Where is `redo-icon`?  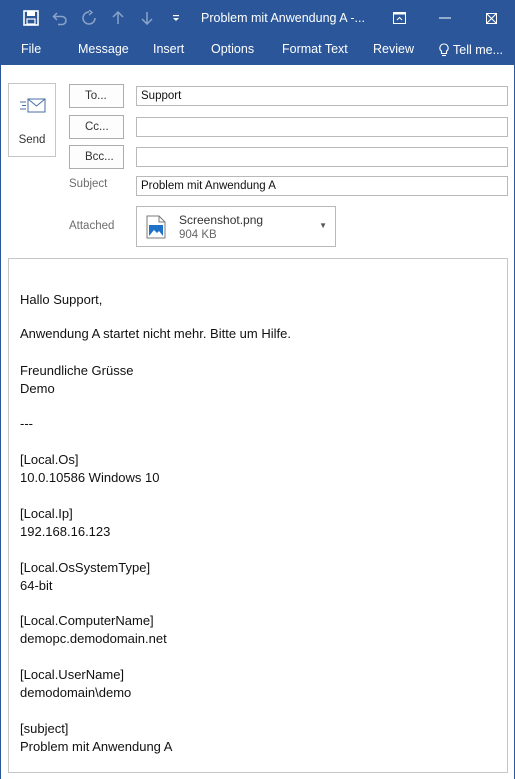 redo-icon is located at coordinates (89, 18).